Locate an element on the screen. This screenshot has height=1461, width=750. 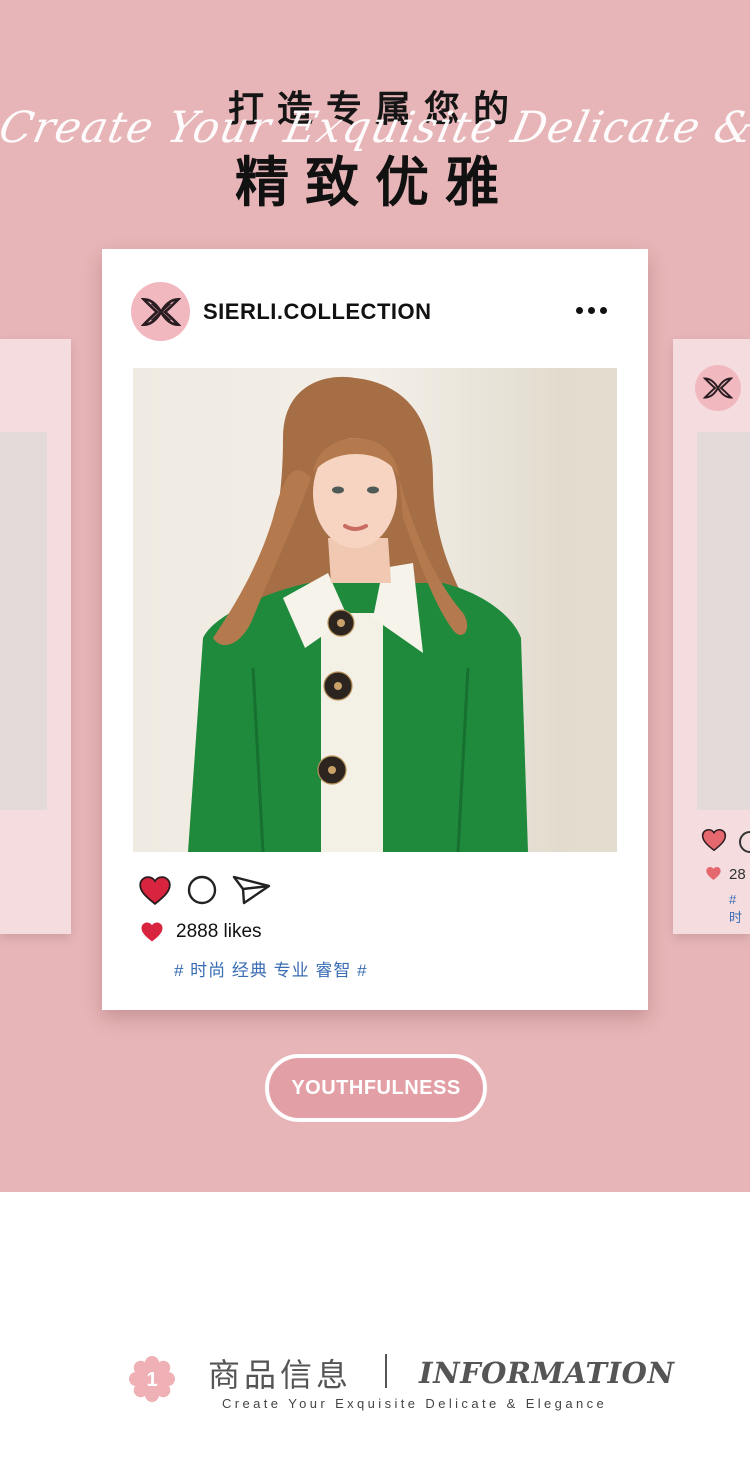
side-card-left is located at coordinates (35, 636).